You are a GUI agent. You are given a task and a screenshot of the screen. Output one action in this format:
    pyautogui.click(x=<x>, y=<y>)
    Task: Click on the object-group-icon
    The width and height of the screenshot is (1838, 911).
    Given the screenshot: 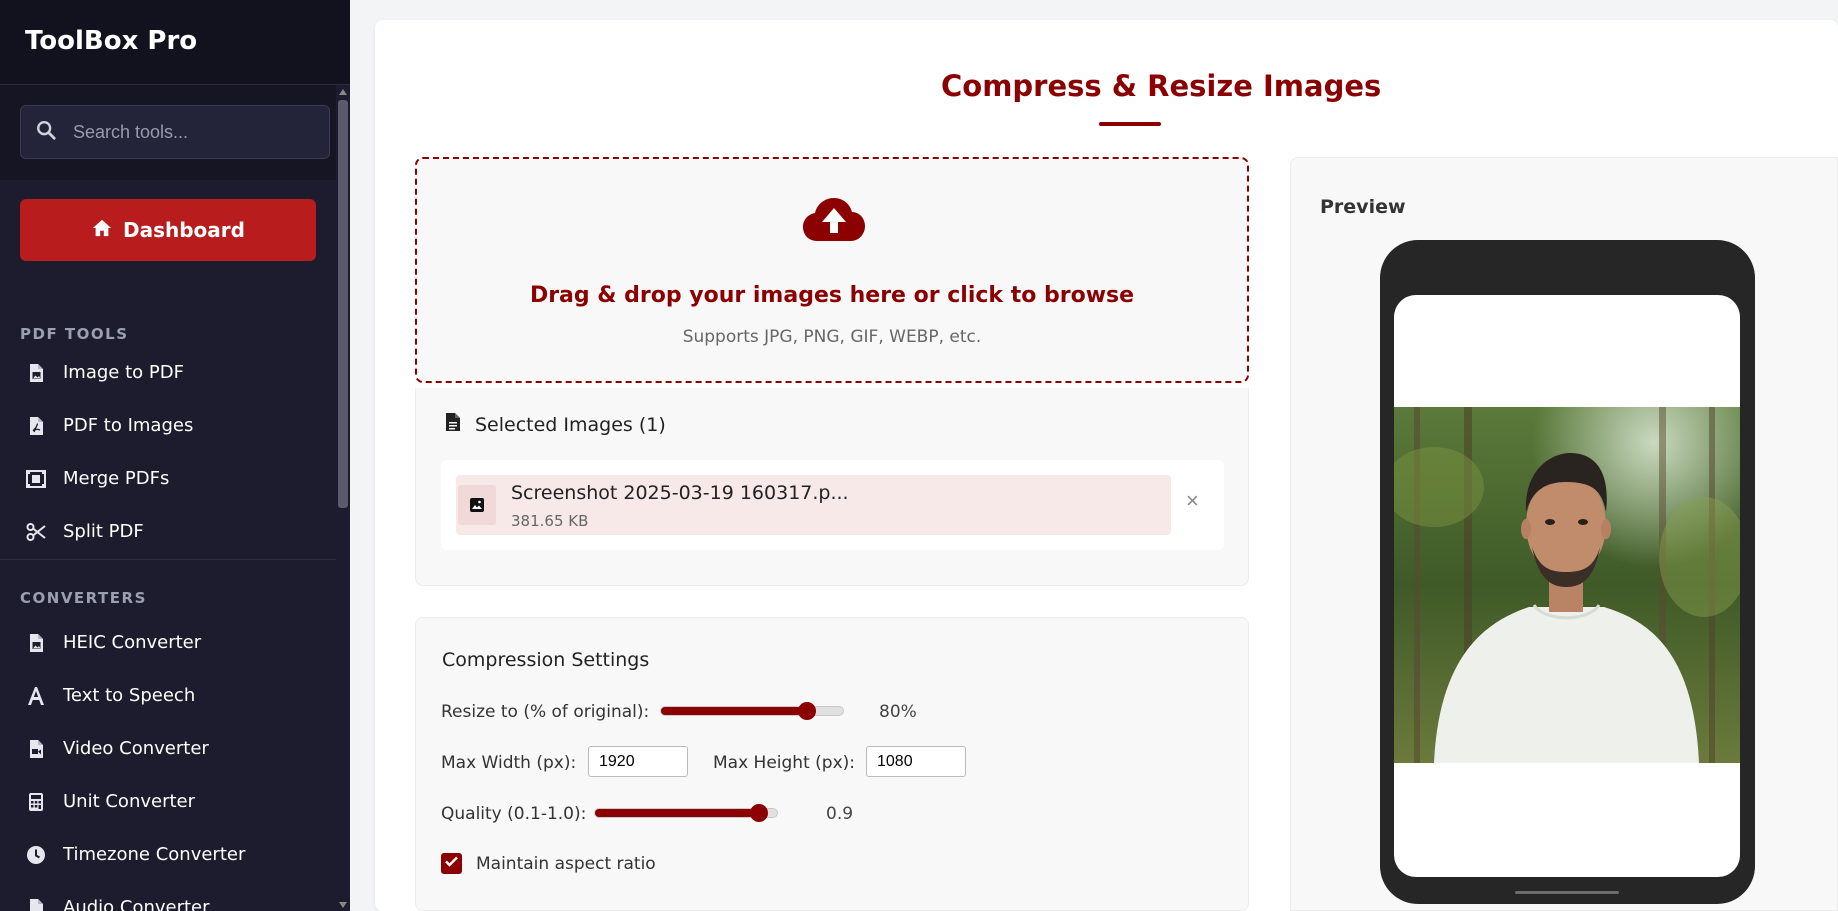 What is the action you would take?
    pyautogui.click(x=36, y=479)
    